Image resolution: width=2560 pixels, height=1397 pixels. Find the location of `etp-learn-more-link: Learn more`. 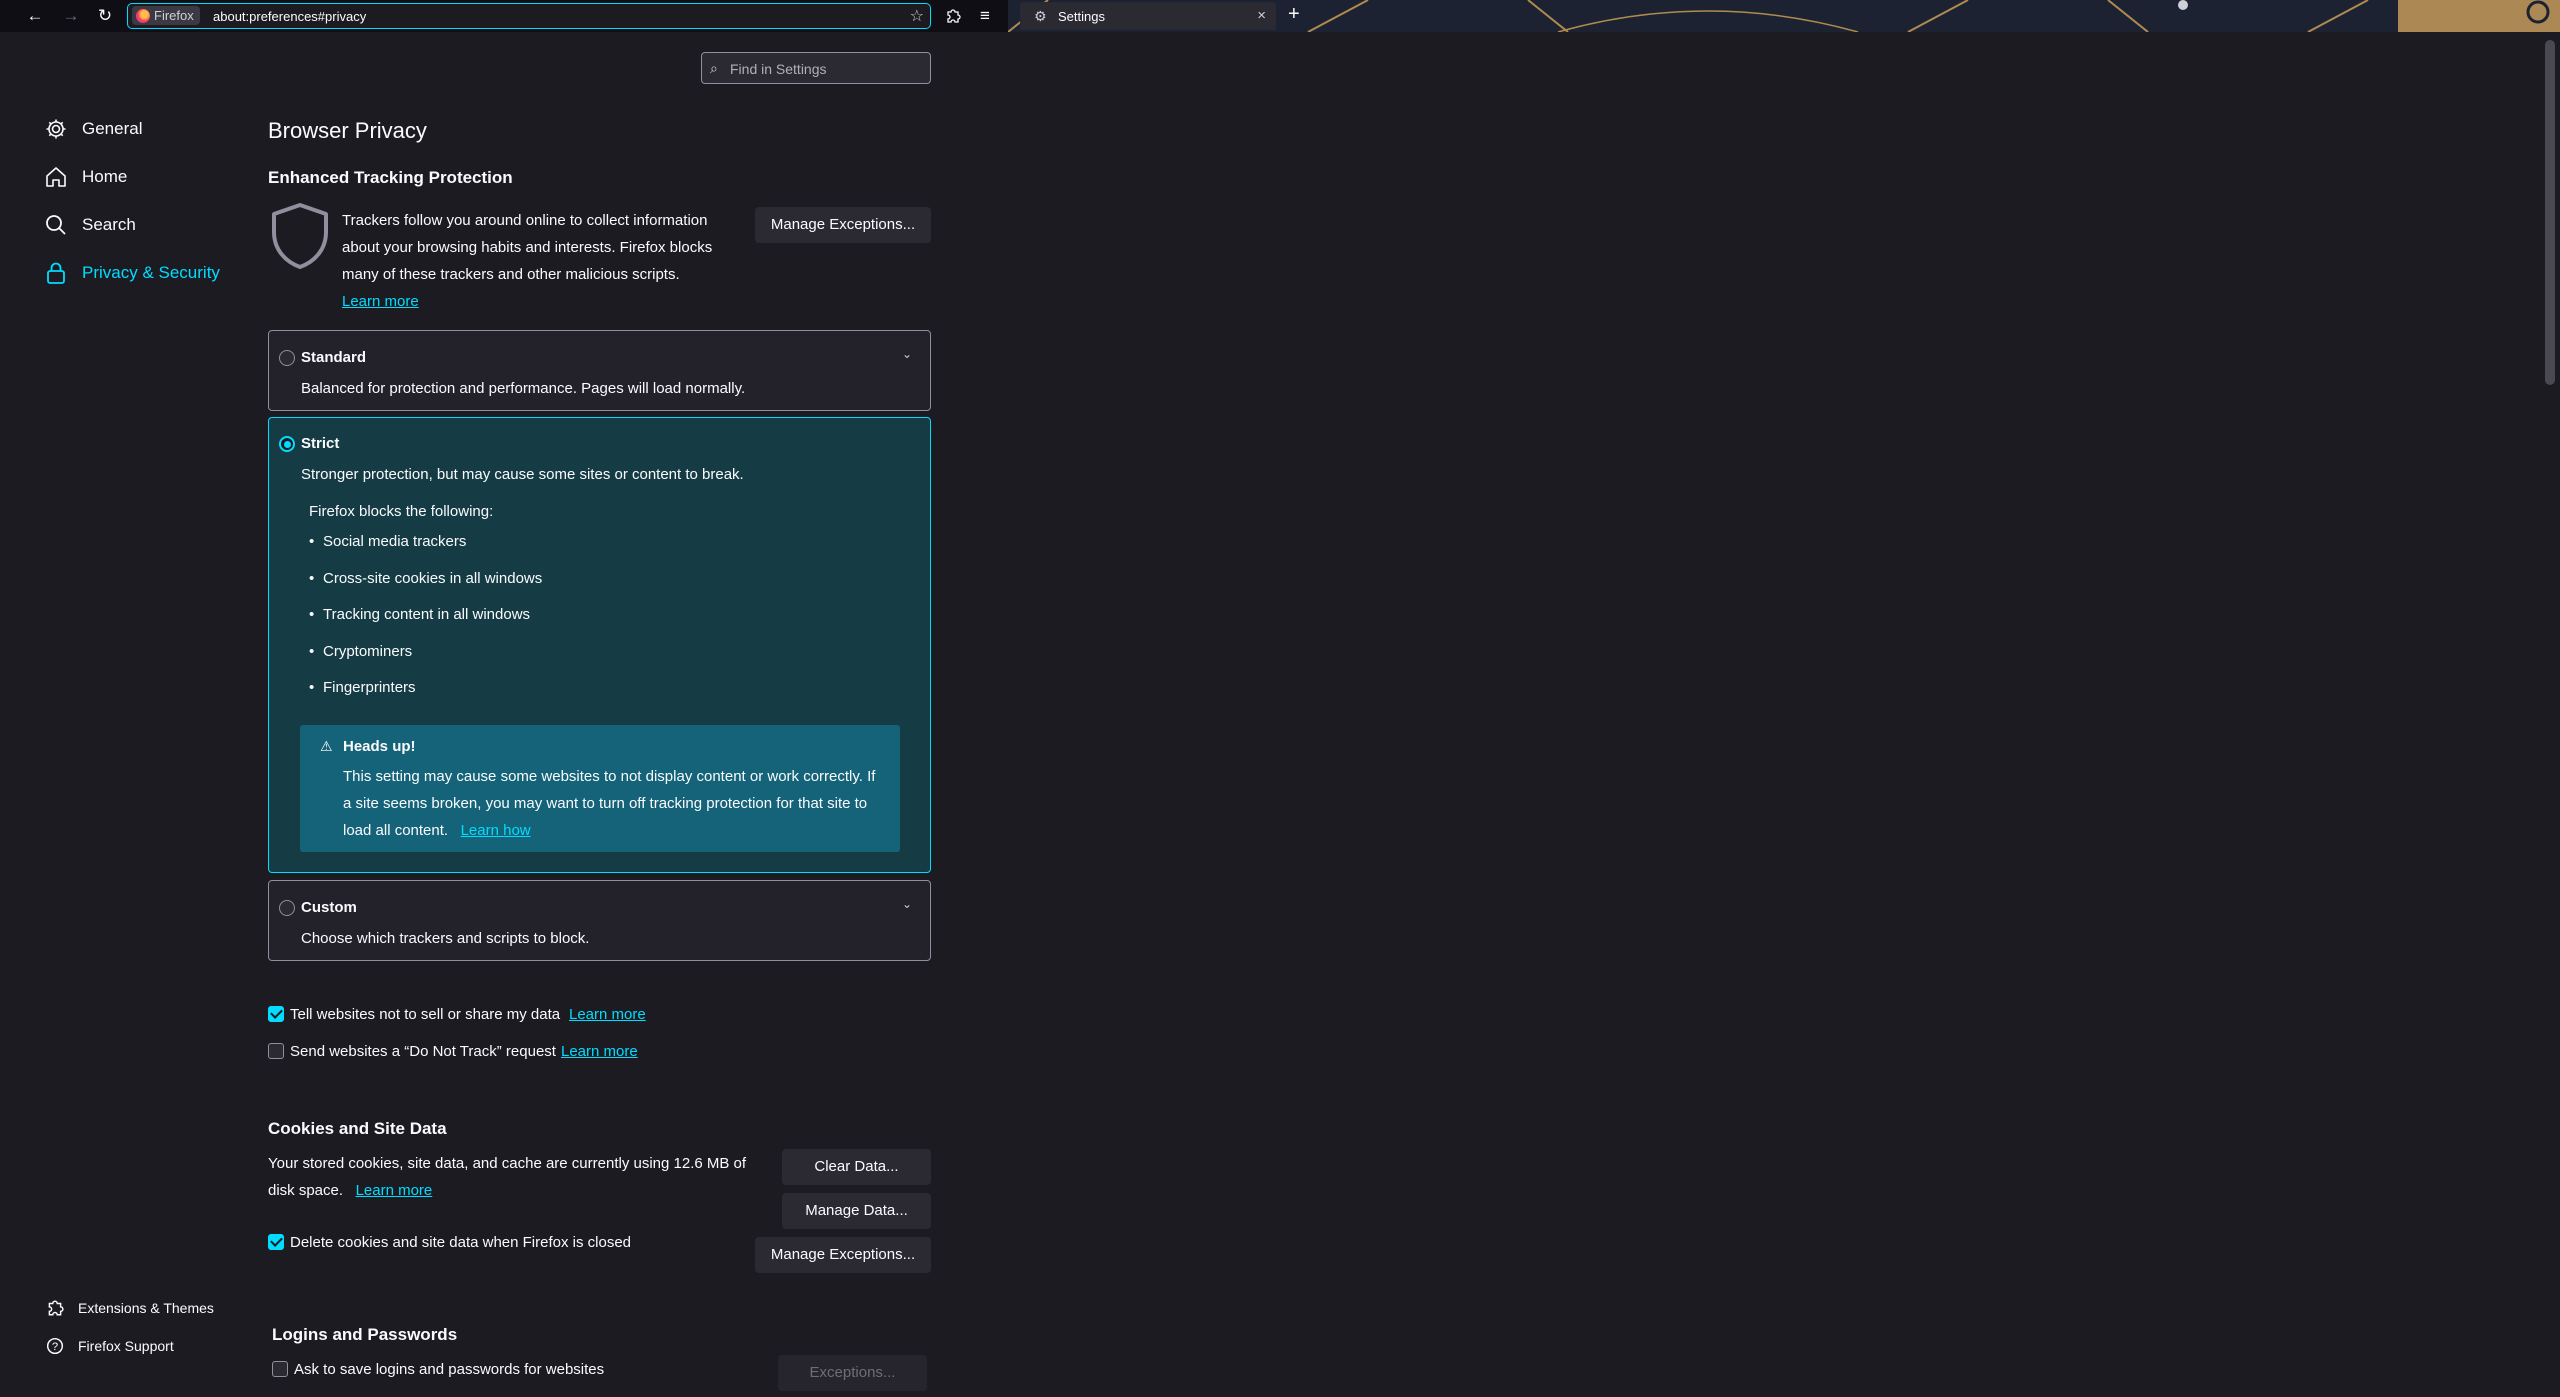

etp-learn-more-link: Learn more is located at coordinates (380, 301).